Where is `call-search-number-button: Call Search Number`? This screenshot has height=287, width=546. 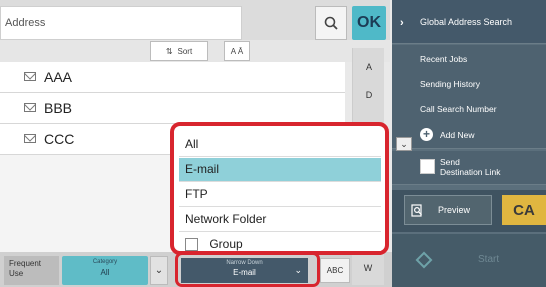 call-search-number-button: Call Search Number is located at coordinates (469, 109).